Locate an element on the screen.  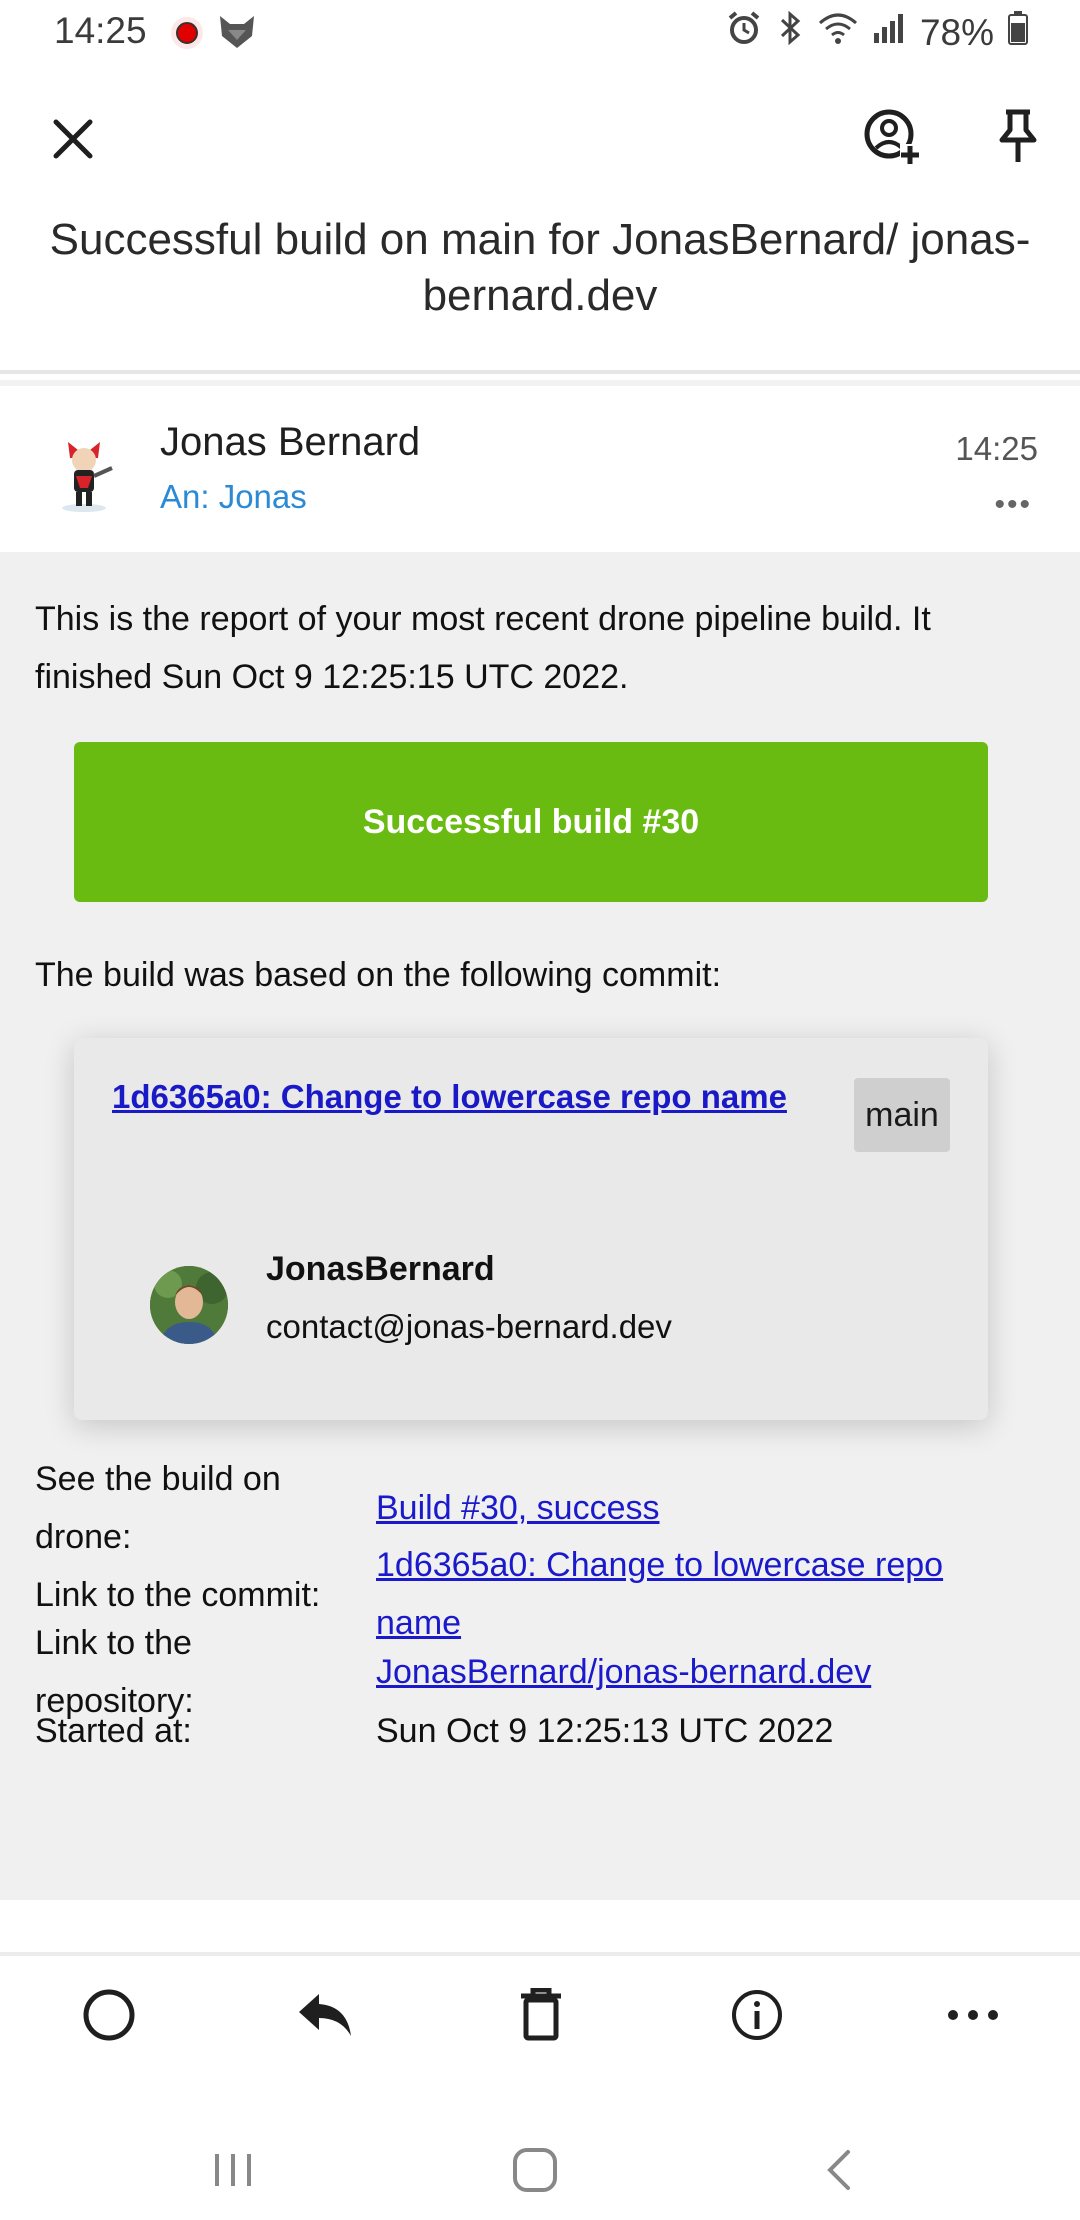
more-button is located at coordinates (973, 2015).